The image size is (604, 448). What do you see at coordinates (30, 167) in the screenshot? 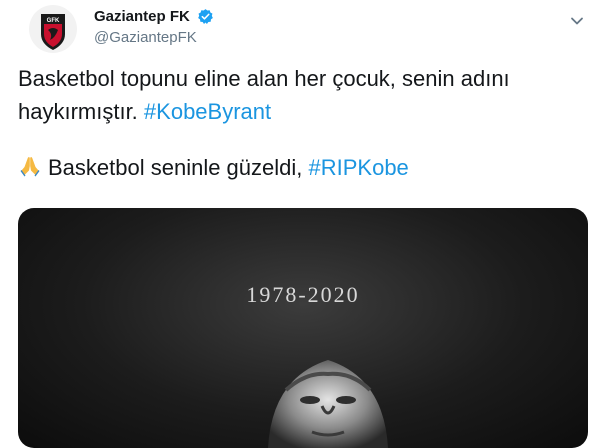
I see `folded-hands-emoji` at bounding box center [30, 167].